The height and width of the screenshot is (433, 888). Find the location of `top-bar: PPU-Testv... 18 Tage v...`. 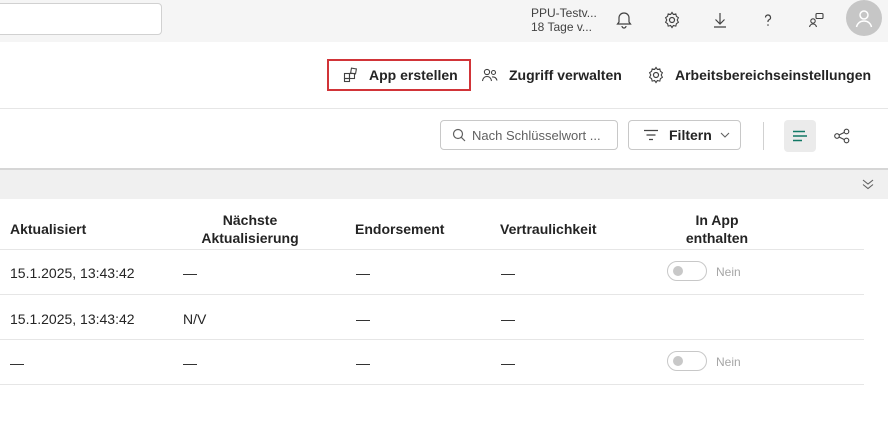

top-bar: PPU-Testv... 18 Tage v... is located at coordinates (444, 21).